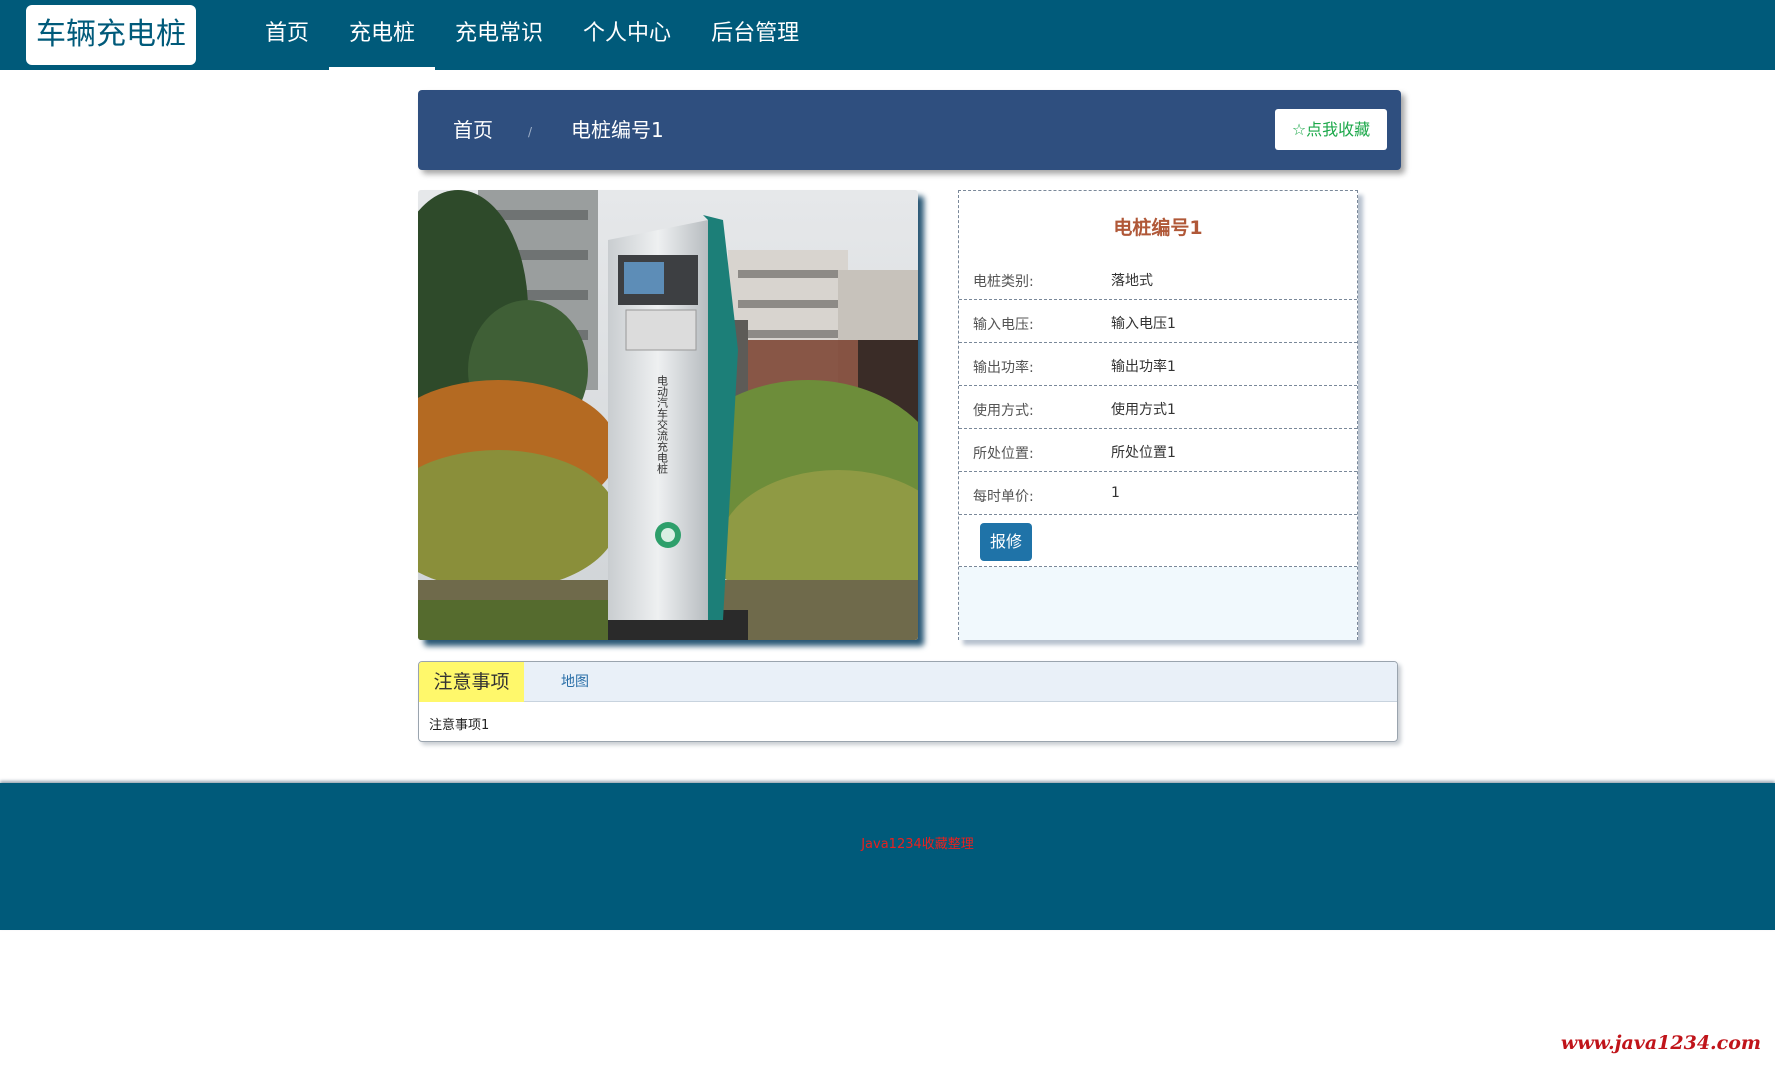  I want to click on field-label: 电桩类别:, so click(1003, 282).